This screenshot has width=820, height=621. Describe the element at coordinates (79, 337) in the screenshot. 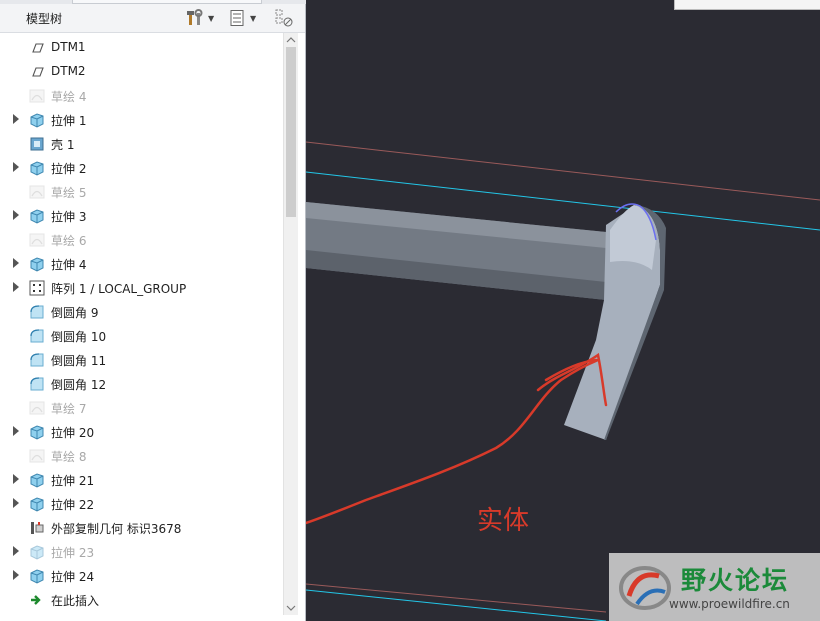

I see `tree-item-label: 倒圆角 10` at that location.